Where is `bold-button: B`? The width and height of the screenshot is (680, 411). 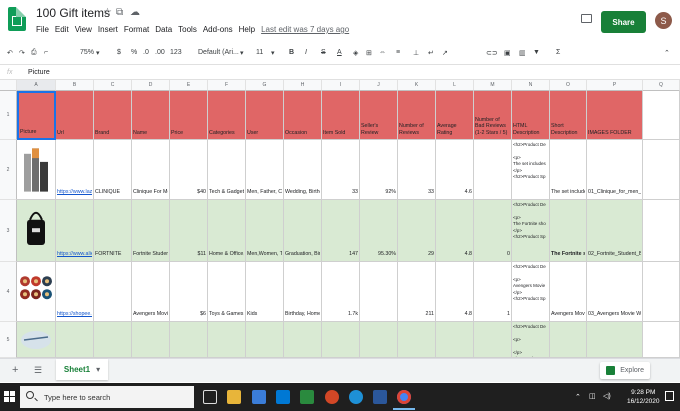 bold-button: B is located at coordinates (291, 52).